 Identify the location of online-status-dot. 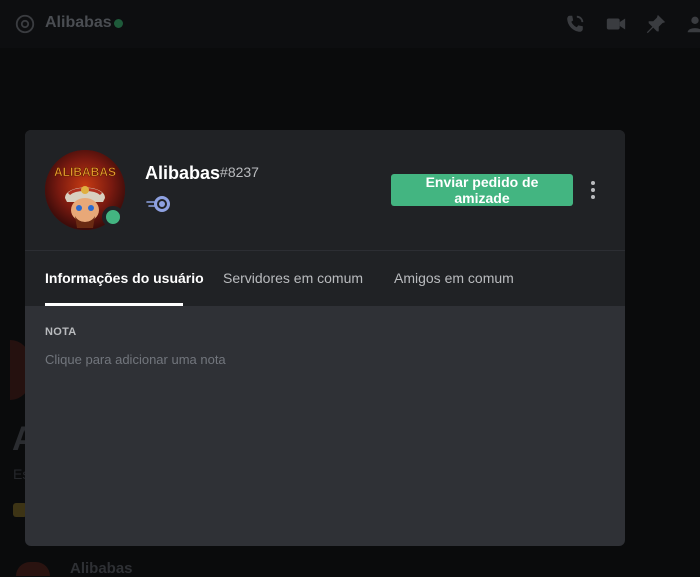
(118, 23).